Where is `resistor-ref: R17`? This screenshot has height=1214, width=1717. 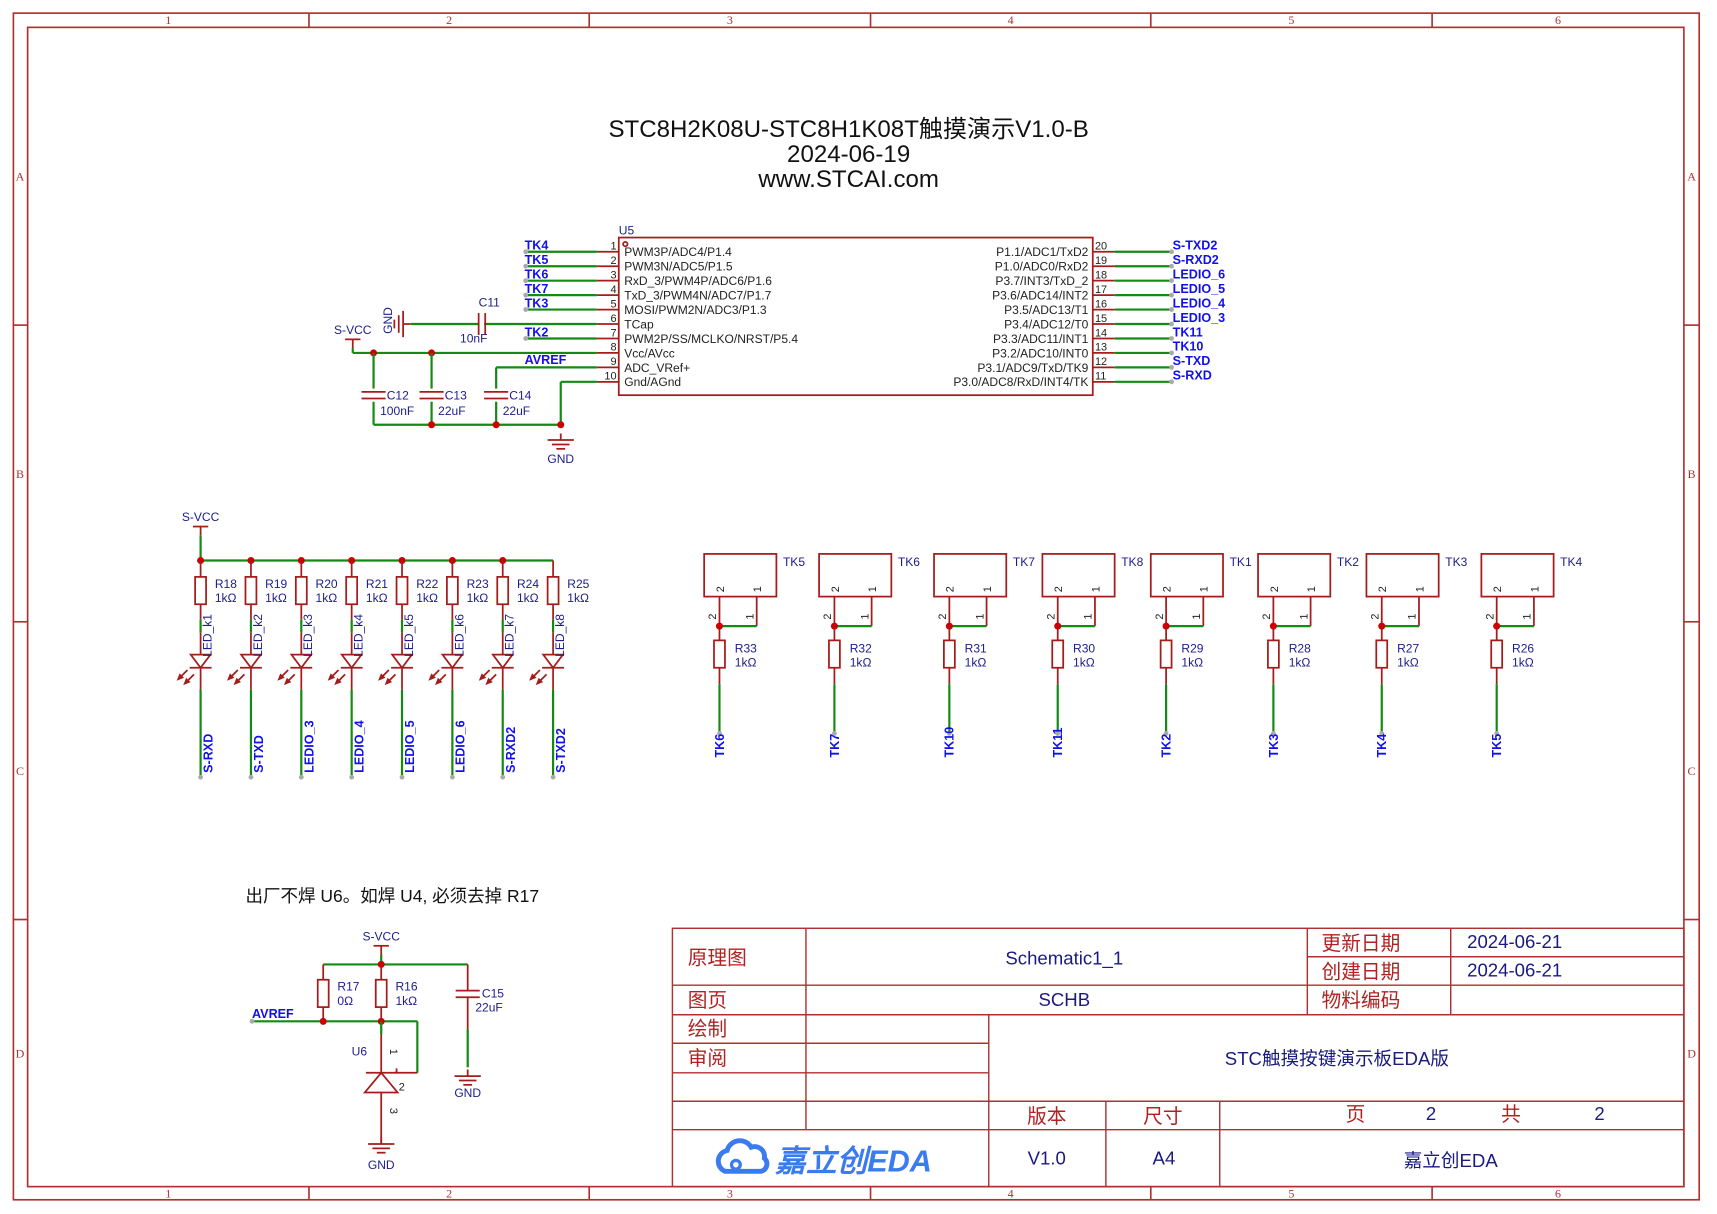 resistor-ref: R17 is located at coordinates (348, 987).